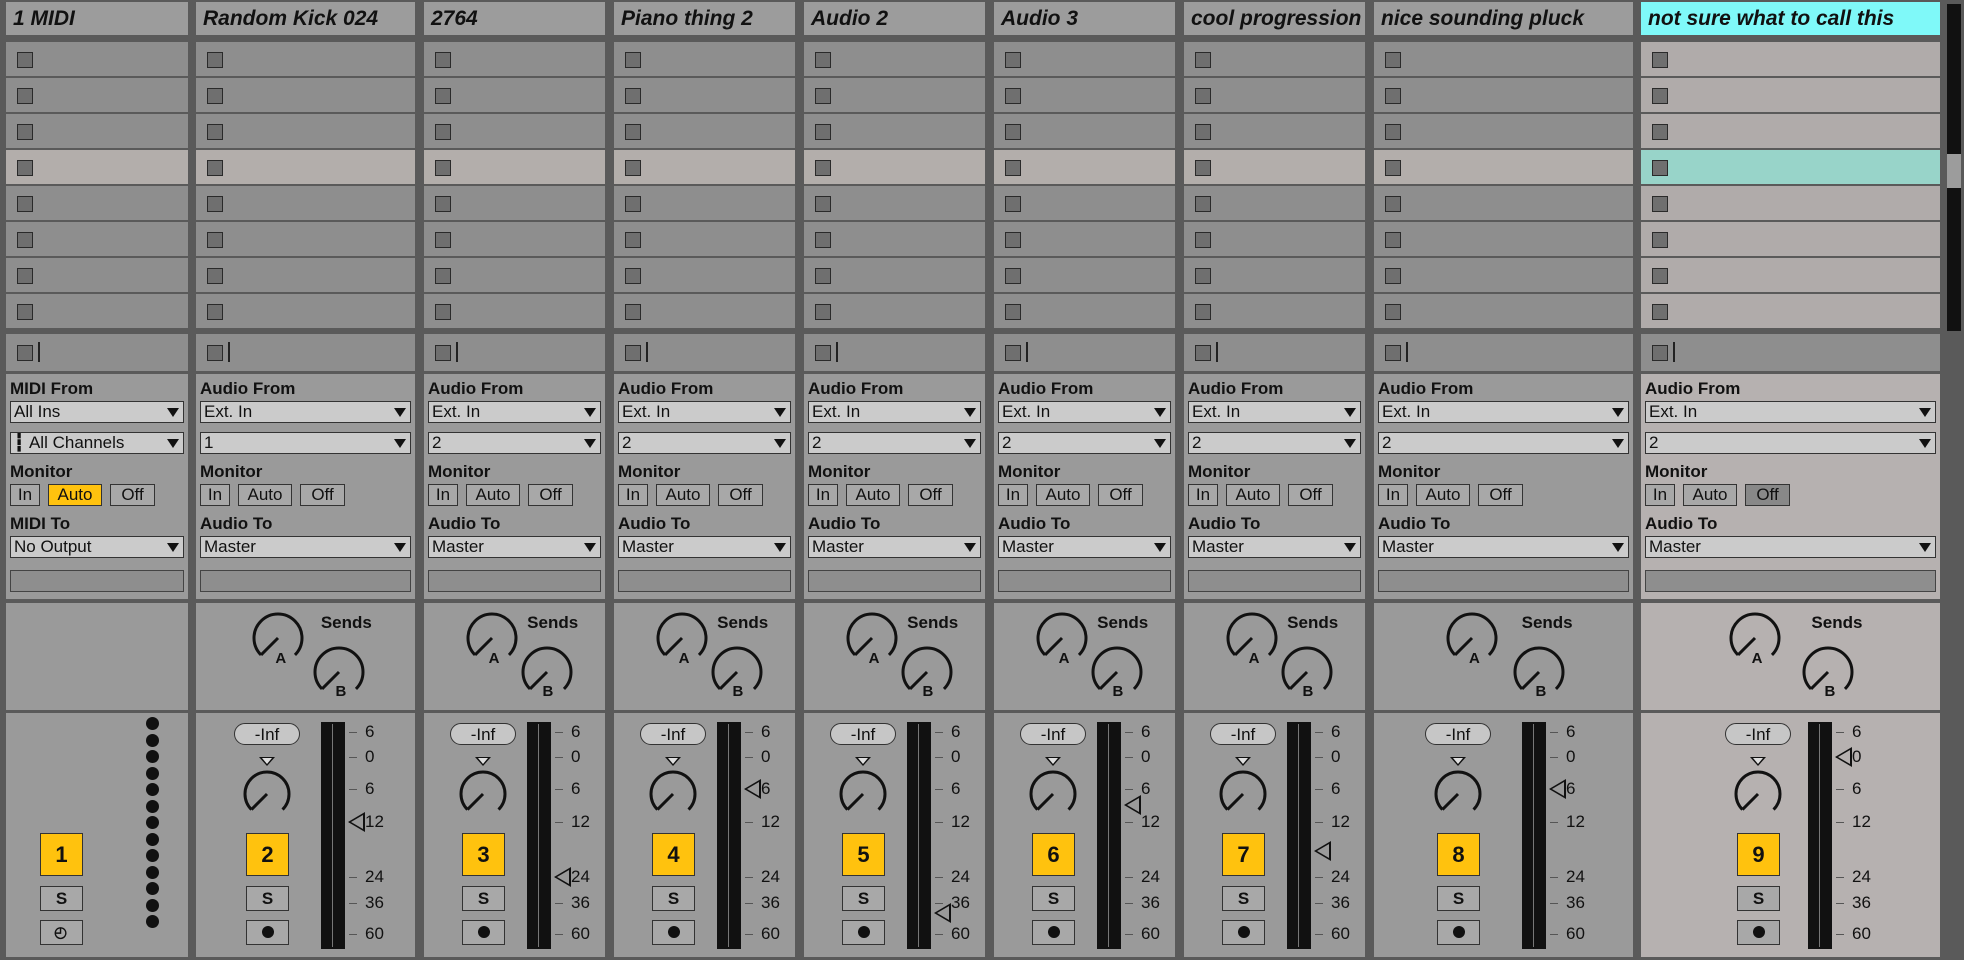  What do you see at coordinates (267, 854) in the screenshot?
I see `track-activator-button: 2` at bounding box center [267, 854].